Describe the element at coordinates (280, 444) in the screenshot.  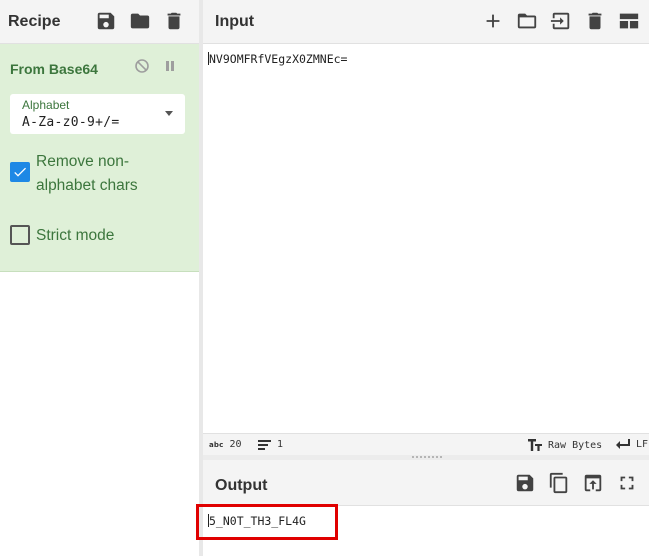
I see `input-lines: 1` at that location.